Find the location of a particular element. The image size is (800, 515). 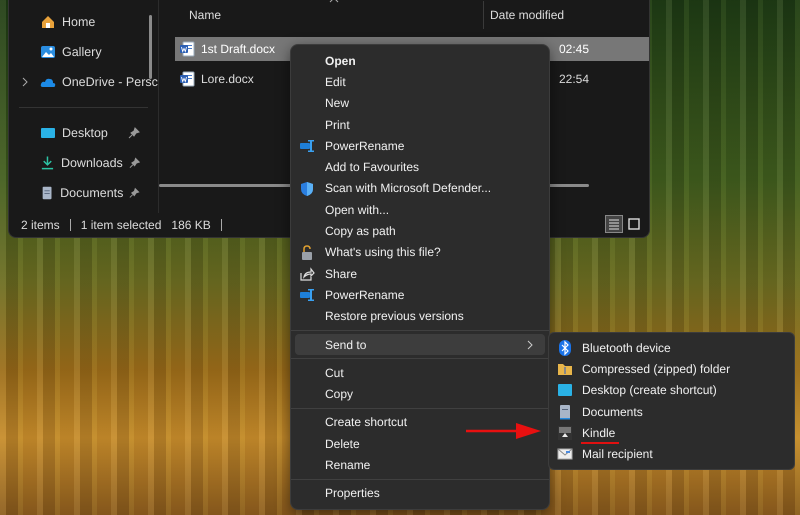

submenu-label: Compressed (zipped) folder is located at coordinates (656, 369).